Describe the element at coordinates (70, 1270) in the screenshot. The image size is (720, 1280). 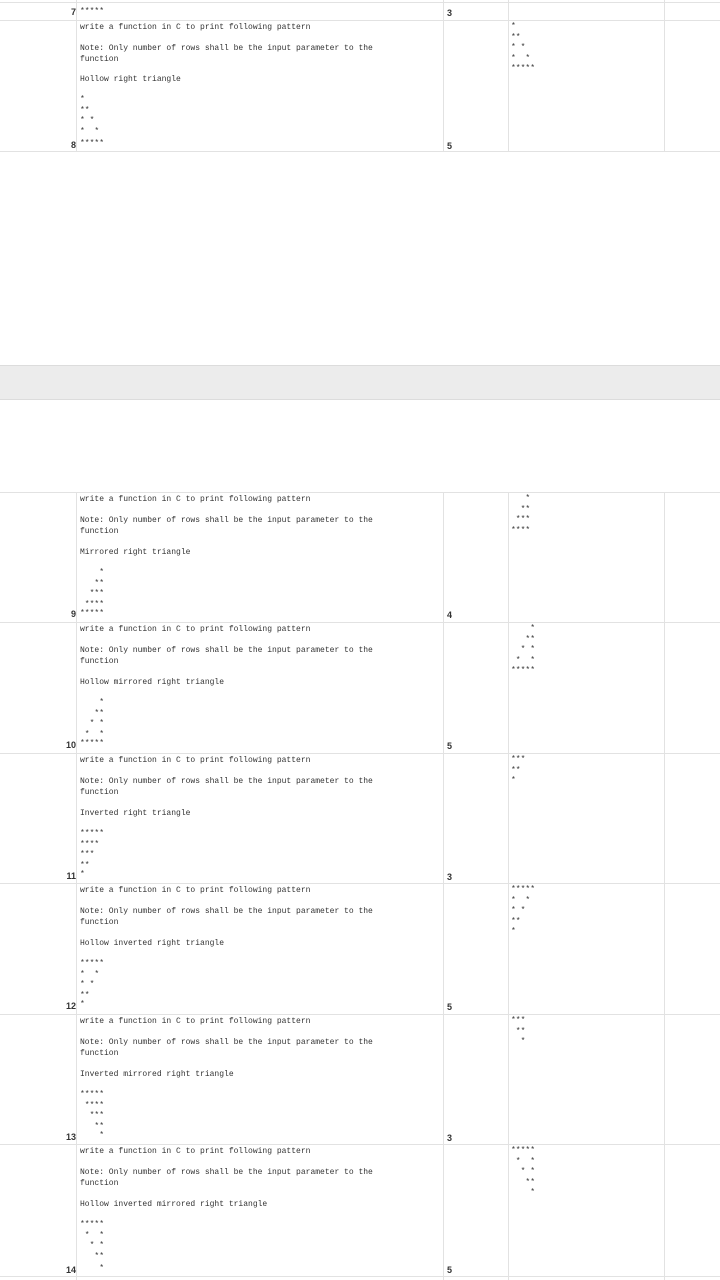
I see `row-number: 14` at that location.